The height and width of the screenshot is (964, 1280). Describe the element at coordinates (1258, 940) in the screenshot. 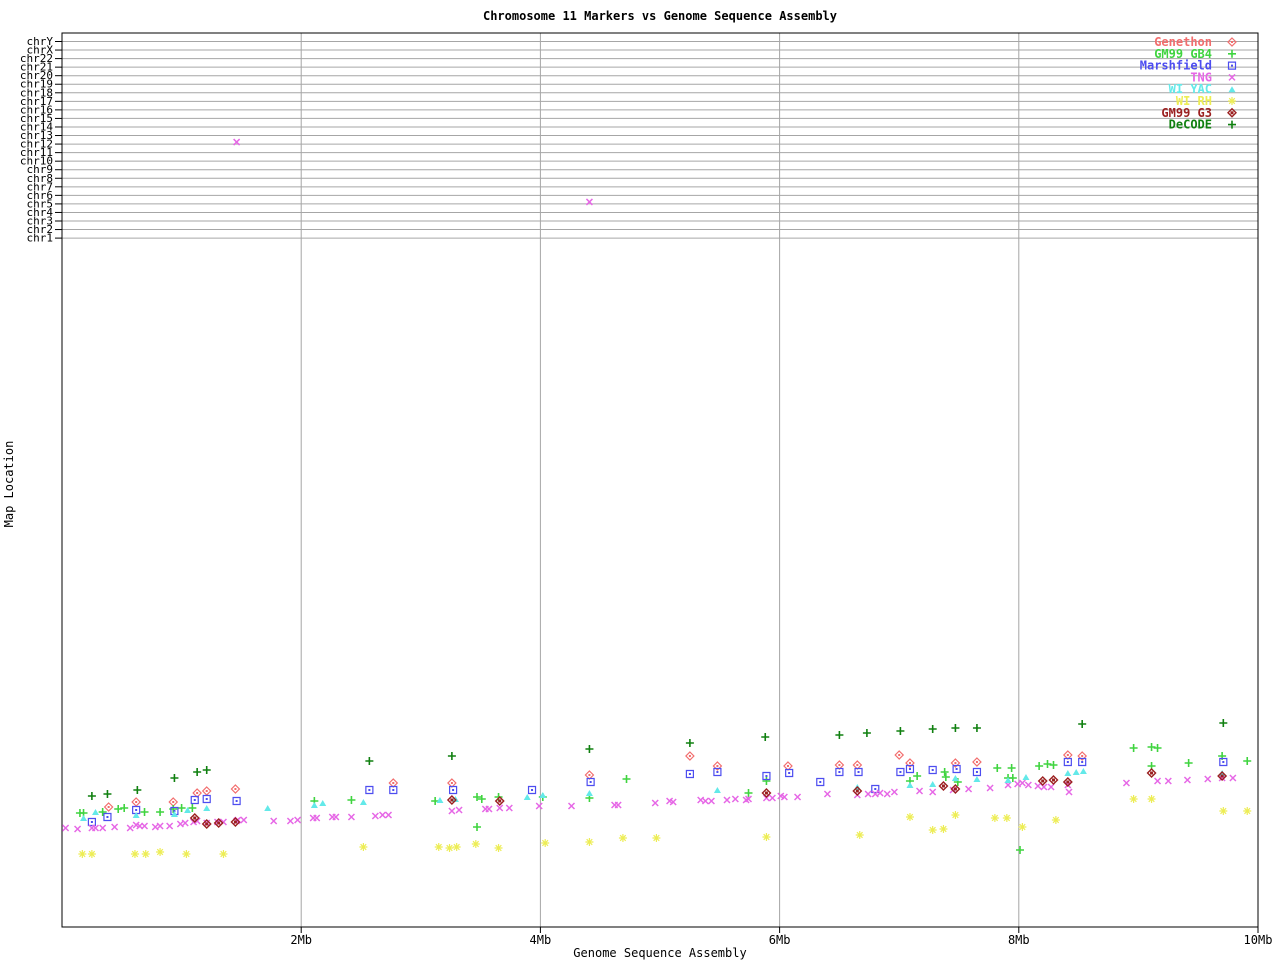

I see `x-tick-label: 10Mb` at that location.